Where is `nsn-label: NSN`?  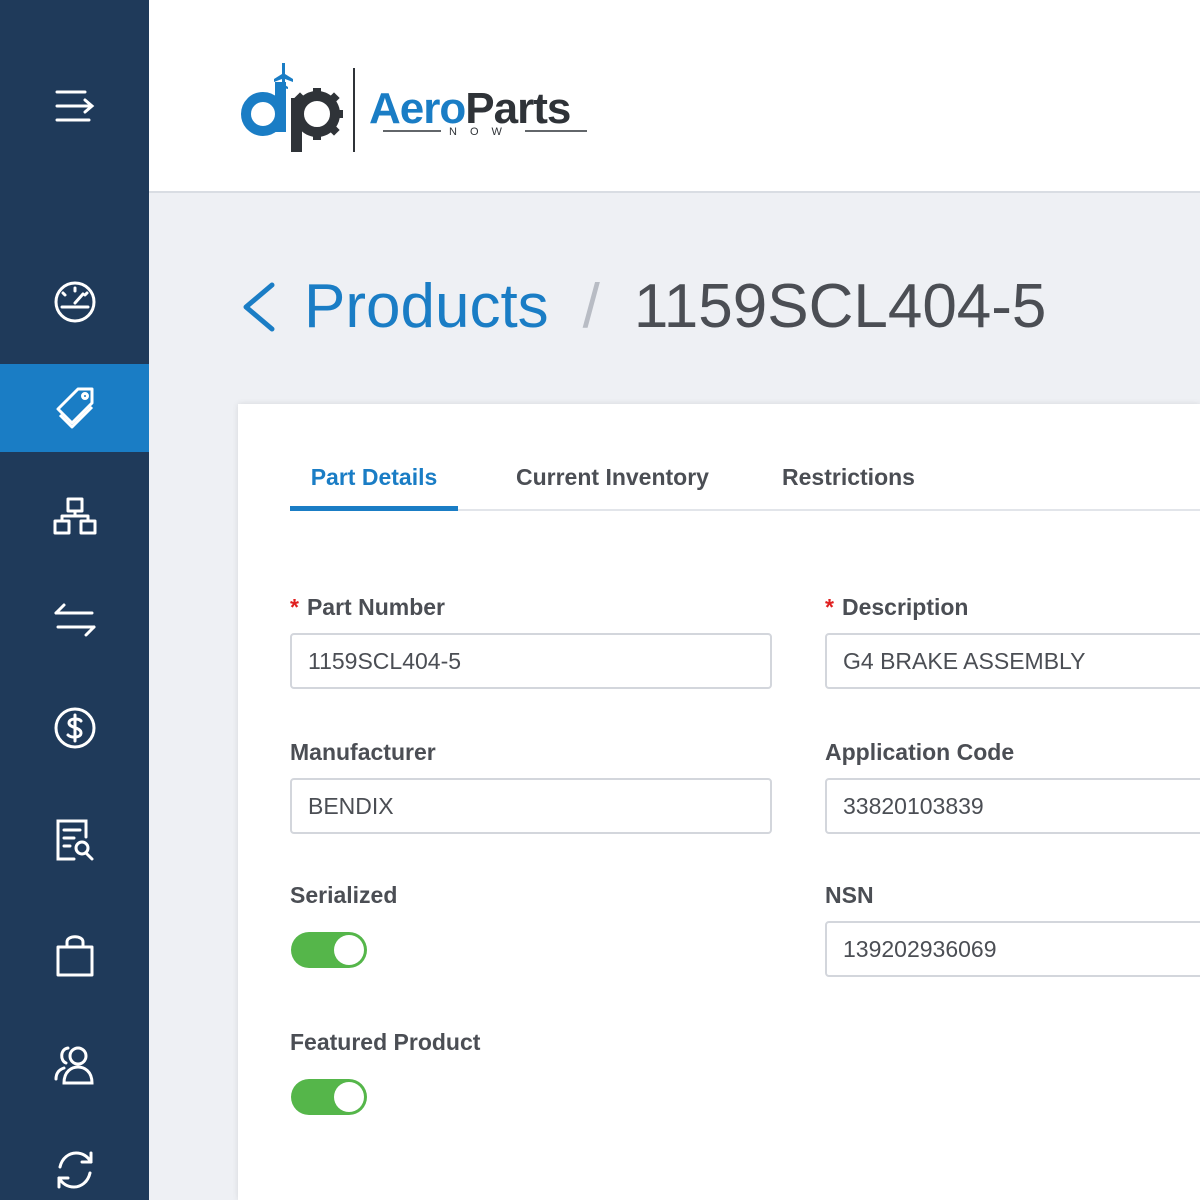 nsn-label: NSN is located at coordinates (849, 895).